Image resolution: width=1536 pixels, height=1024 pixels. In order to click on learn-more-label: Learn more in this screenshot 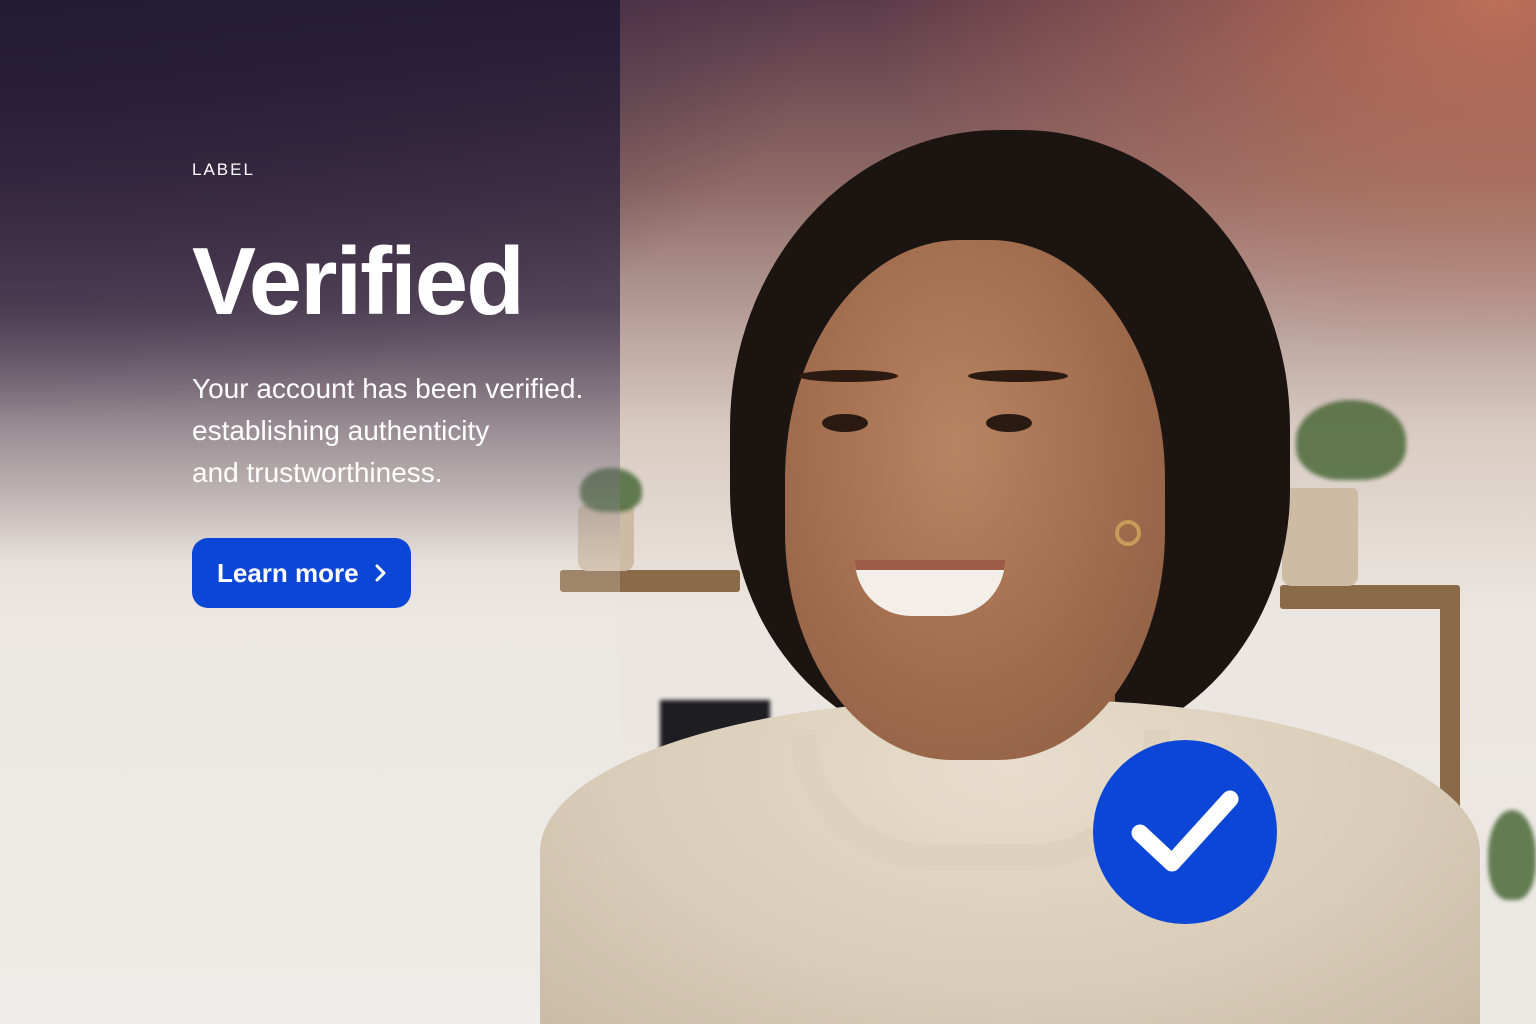, I will do `click(288, 572)`.